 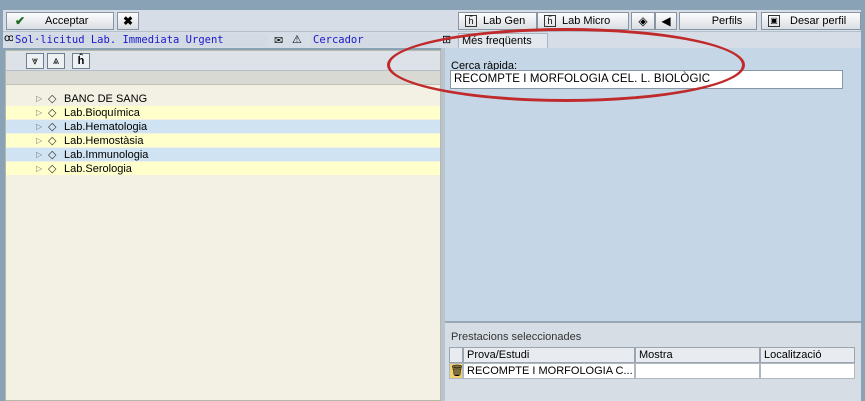 What do you see at coordinates (67, 21) in the screenshot?
I see `accept-label: Acceptar` at bounding box center [67, 21].